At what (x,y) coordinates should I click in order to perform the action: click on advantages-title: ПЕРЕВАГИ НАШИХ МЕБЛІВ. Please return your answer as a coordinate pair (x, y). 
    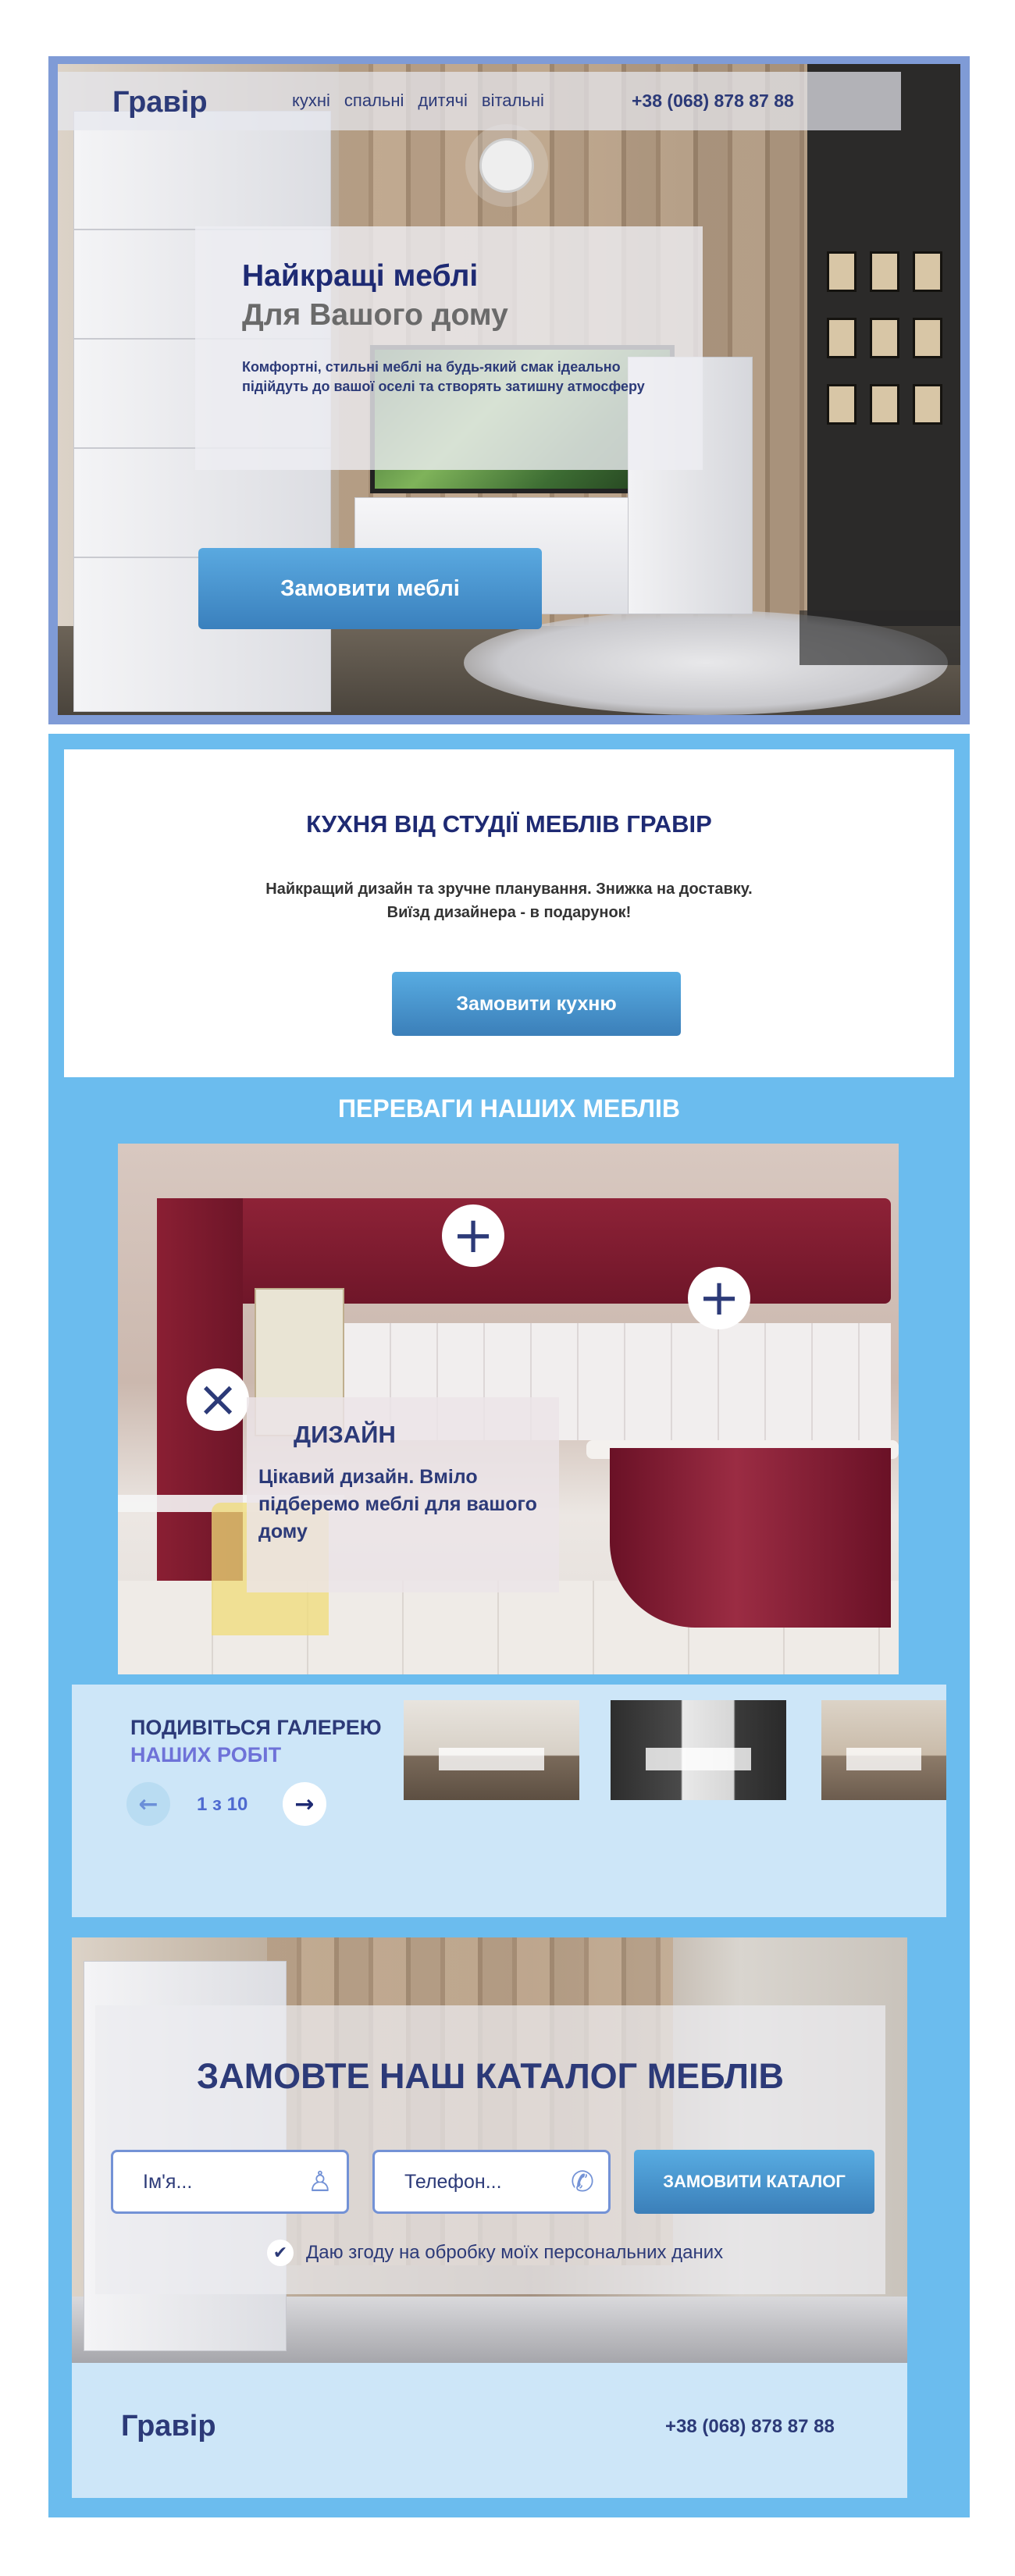
    Looking at the image, I should click on (509, 1108).